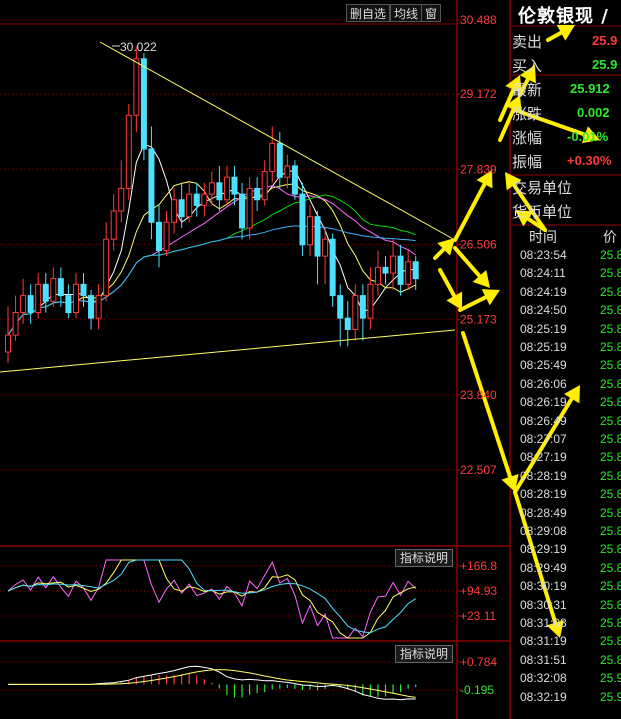 Image resolution: width=621 pixels, height=719 pixels. Describe the element at coordinates (406, 13) in the screenshot. I see `moving-average-button: 均线` at that location.